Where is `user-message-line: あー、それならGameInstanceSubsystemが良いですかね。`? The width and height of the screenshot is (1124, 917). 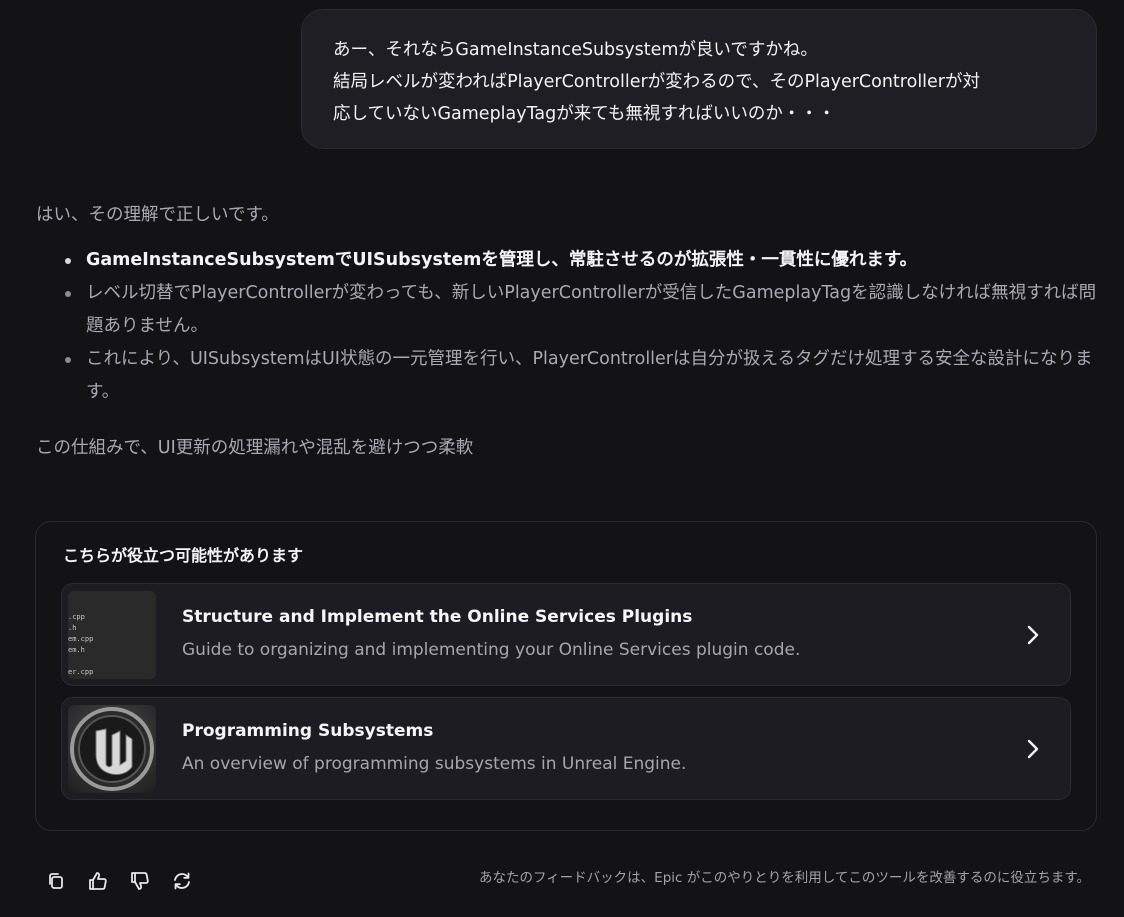 user-message-line: あー、それならGameInstanceSubsystemが良いですかね。 is located at coordinates (575, 50).